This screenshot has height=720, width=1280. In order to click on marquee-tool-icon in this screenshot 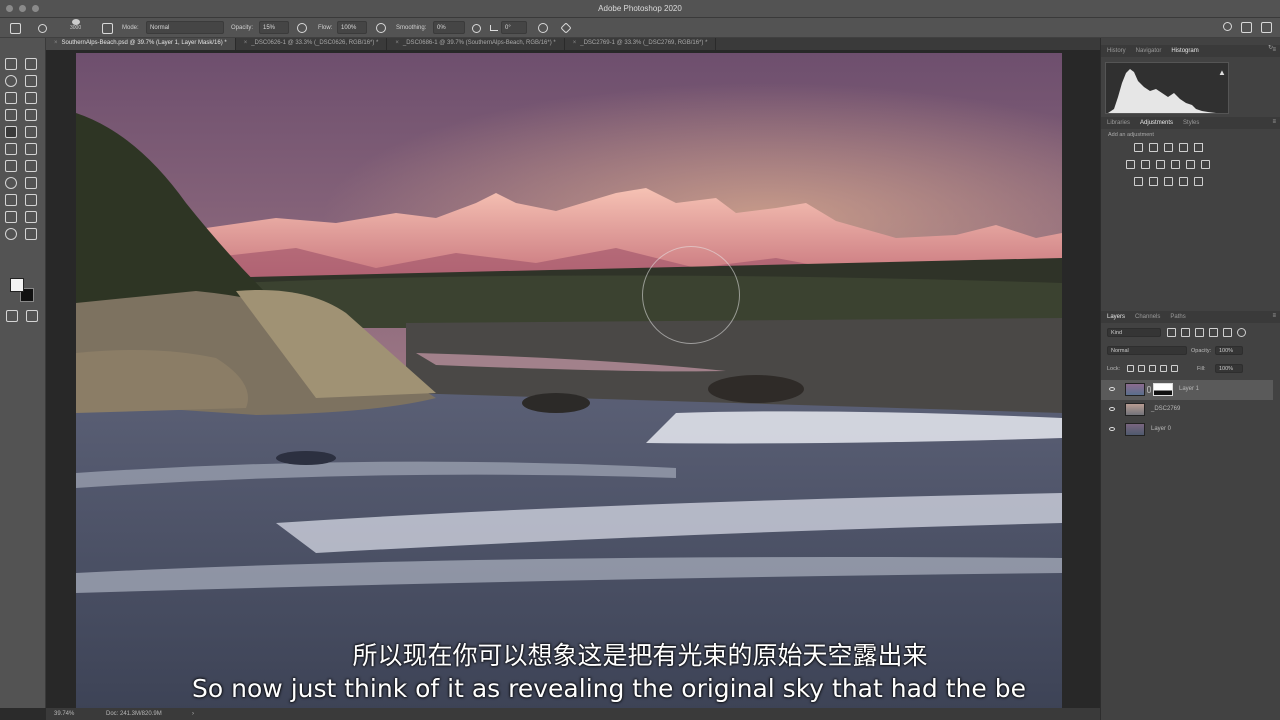, I will do `click(31, 64)`.